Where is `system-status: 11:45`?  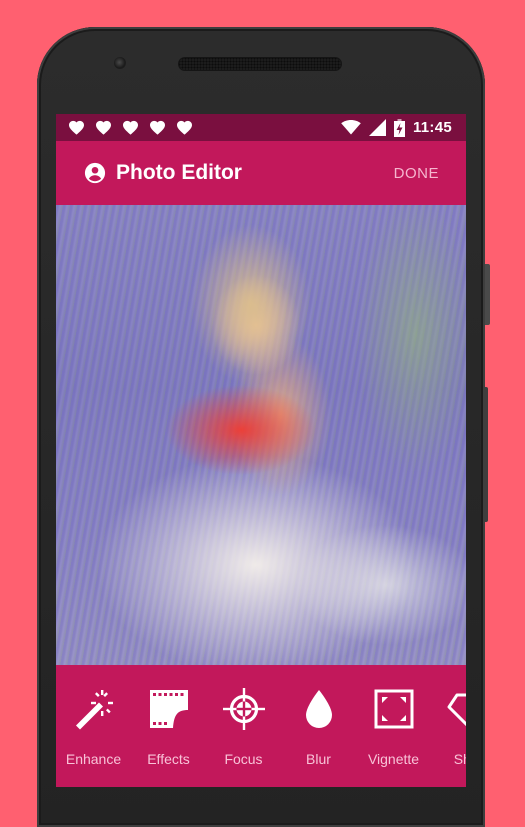
system-status: 11:45 is located at coordinates (396, 127).